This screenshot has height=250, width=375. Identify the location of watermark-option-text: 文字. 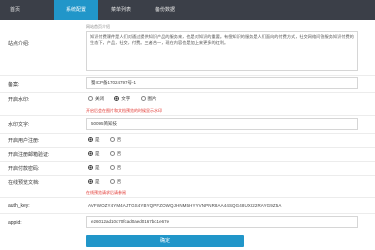
(122, 98).